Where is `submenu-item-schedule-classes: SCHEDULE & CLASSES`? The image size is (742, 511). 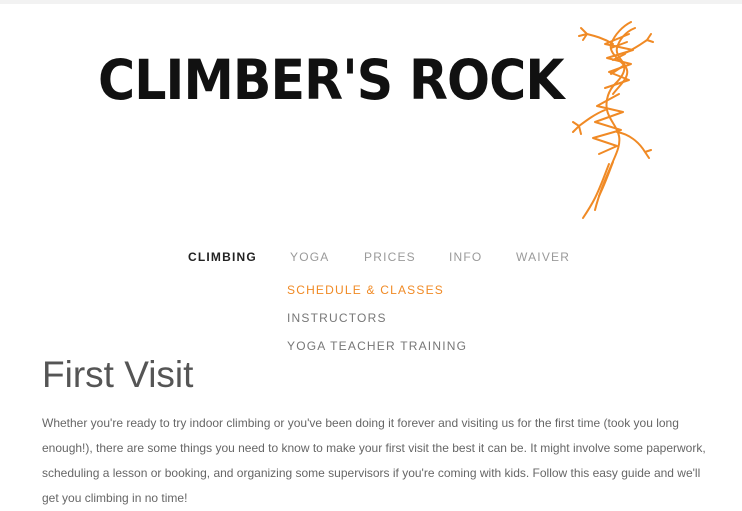 submenu-item-schedule-classes: SCHEDULE & CLASSES is located at coordinates (377, 295).